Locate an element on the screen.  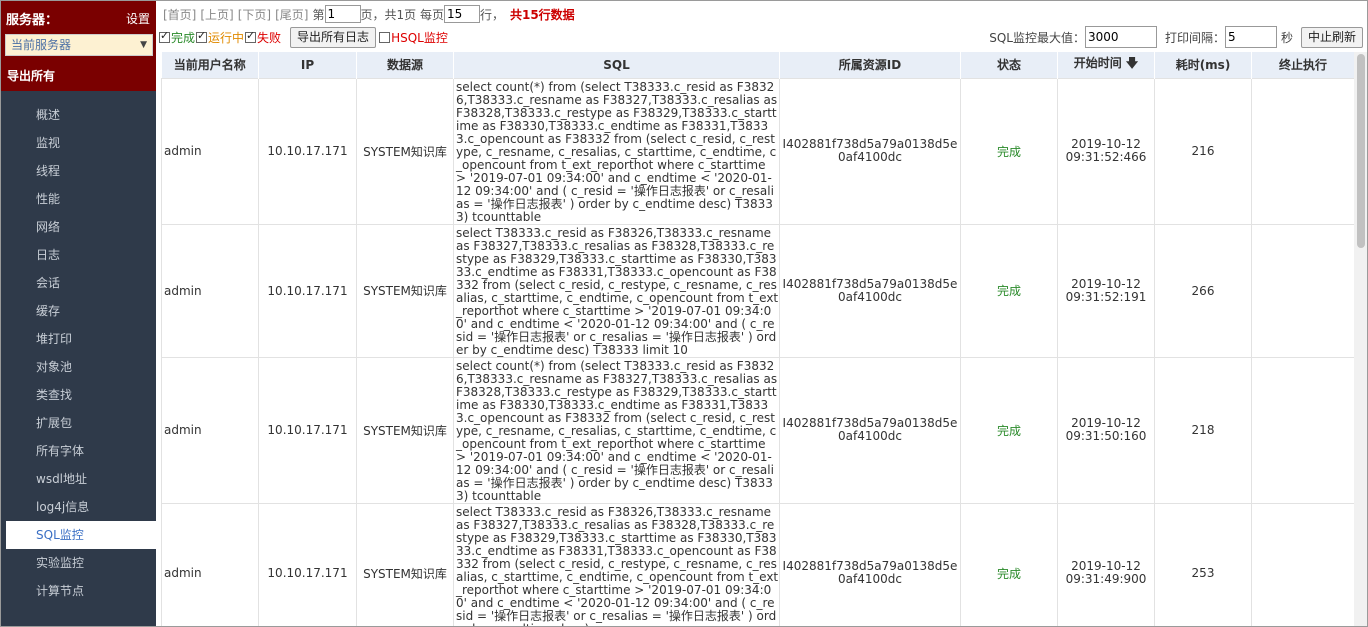
col-datasource-header: 数据源 is located at coordinates (405, 65).